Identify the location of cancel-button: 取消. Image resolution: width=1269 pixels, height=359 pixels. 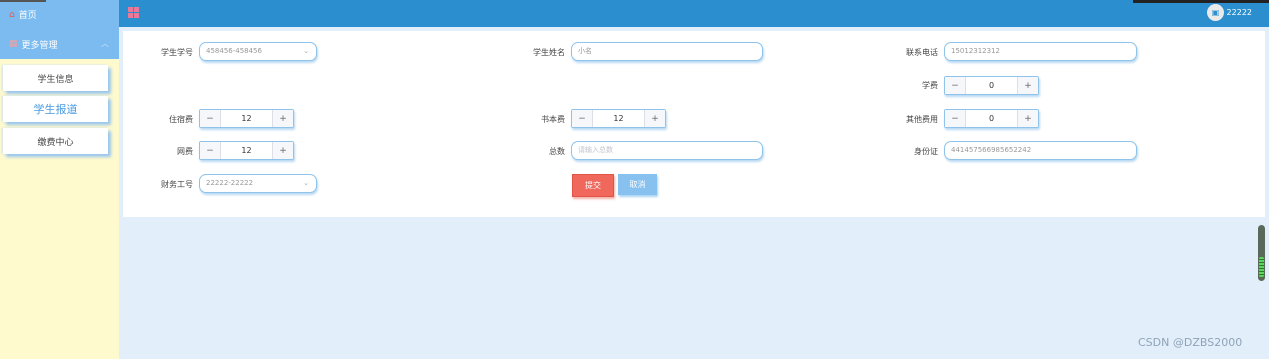
(637, 184).